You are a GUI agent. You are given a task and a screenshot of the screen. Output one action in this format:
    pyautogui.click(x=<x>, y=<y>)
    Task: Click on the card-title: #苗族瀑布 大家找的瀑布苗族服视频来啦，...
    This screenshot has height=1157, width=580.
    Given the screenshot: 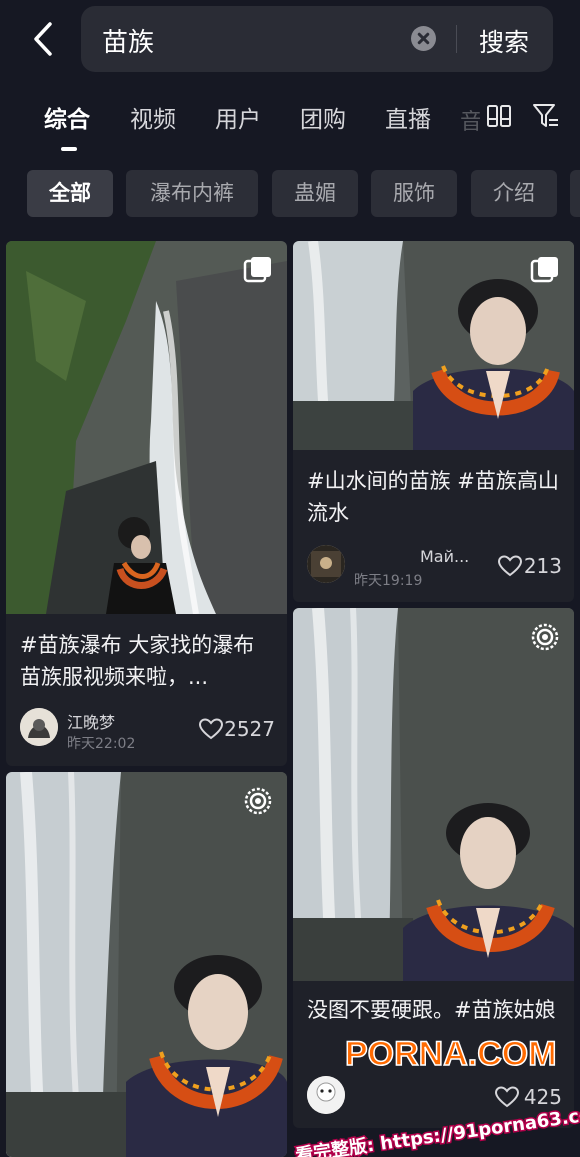 What is the action you would take?
    pyautogui.click(x=137, y=661)
    